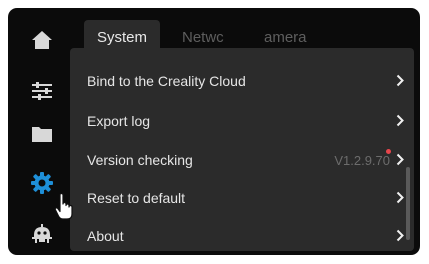  What do you see at coordinates (408, 203) in the screenshot?
I see `scrollbar` at bounding box center [408, 203].